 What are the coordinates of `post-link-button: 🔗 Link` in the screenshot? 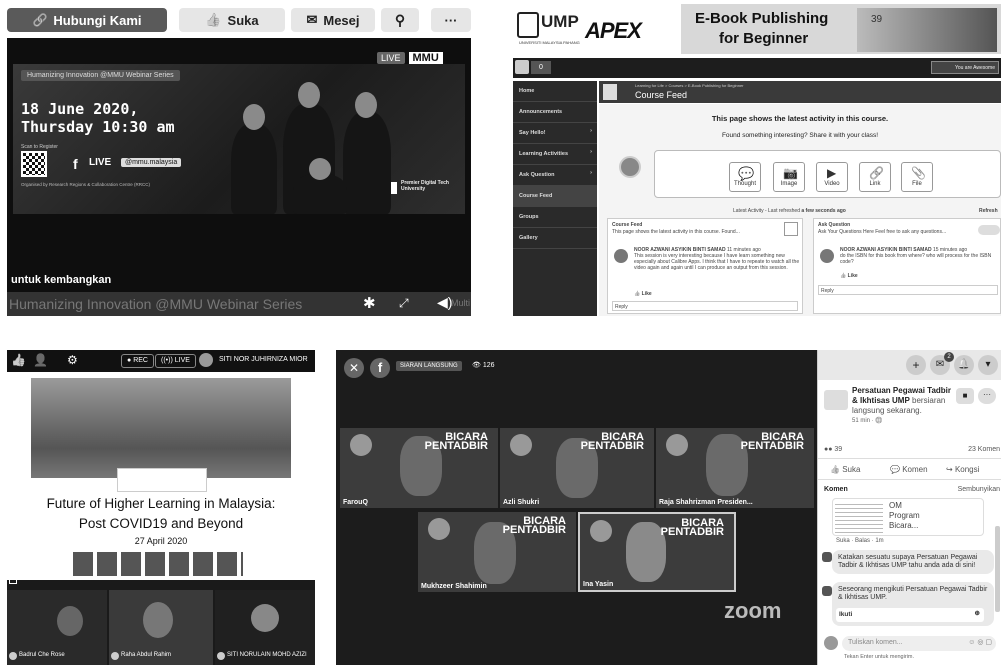 It's located at (875, 177).